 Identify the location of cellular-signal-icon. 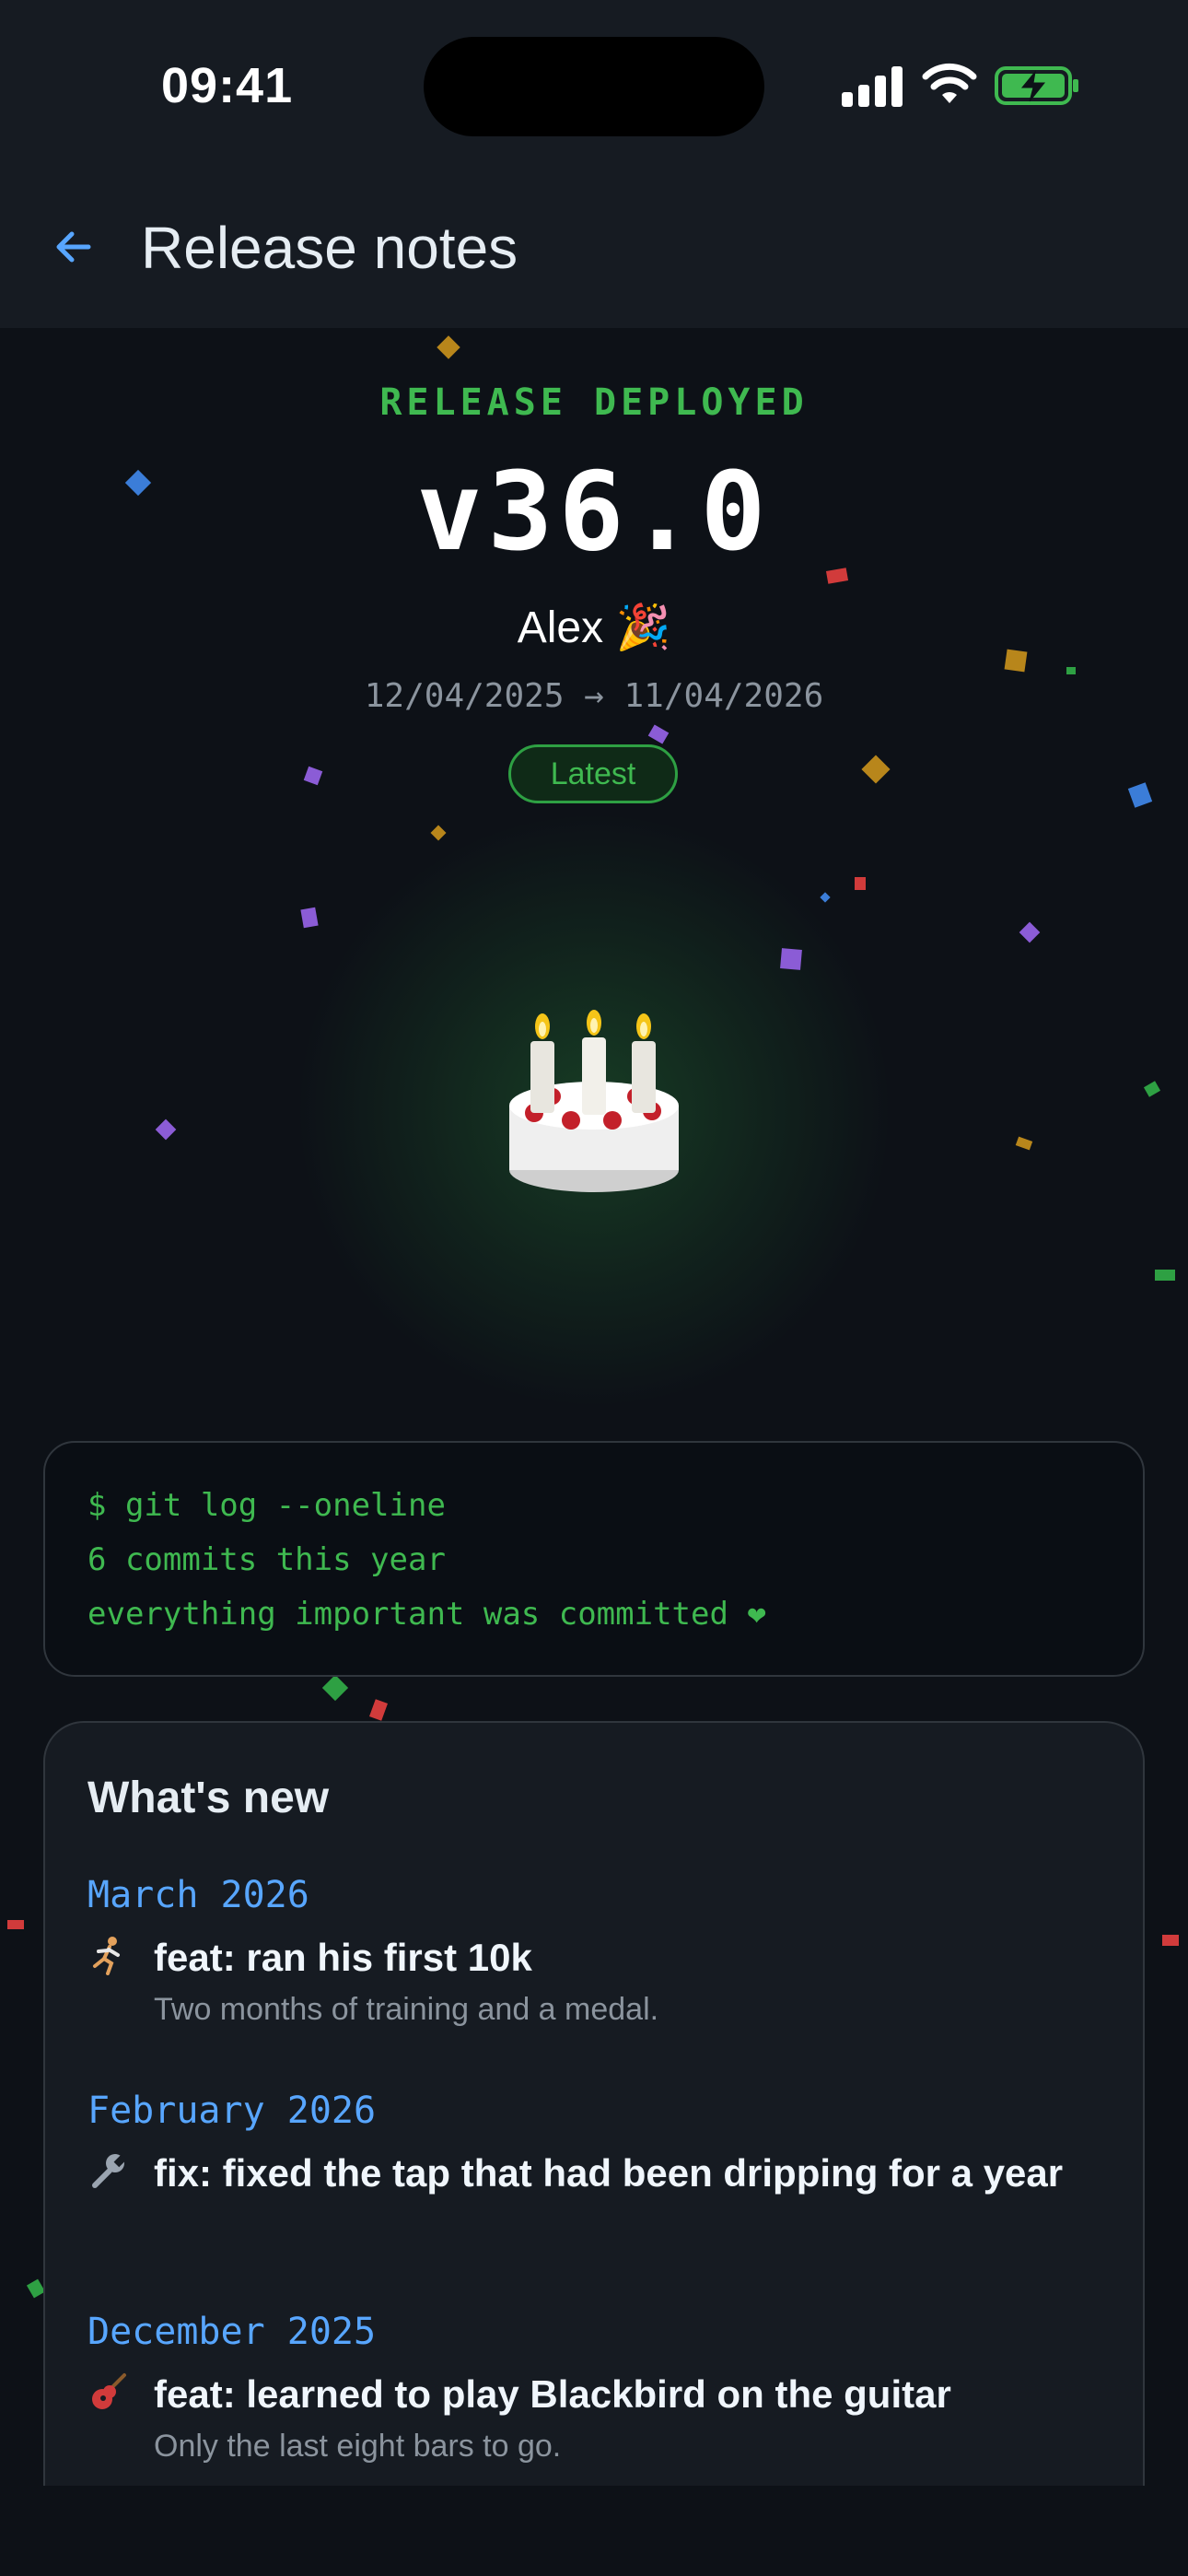
(872, 85).